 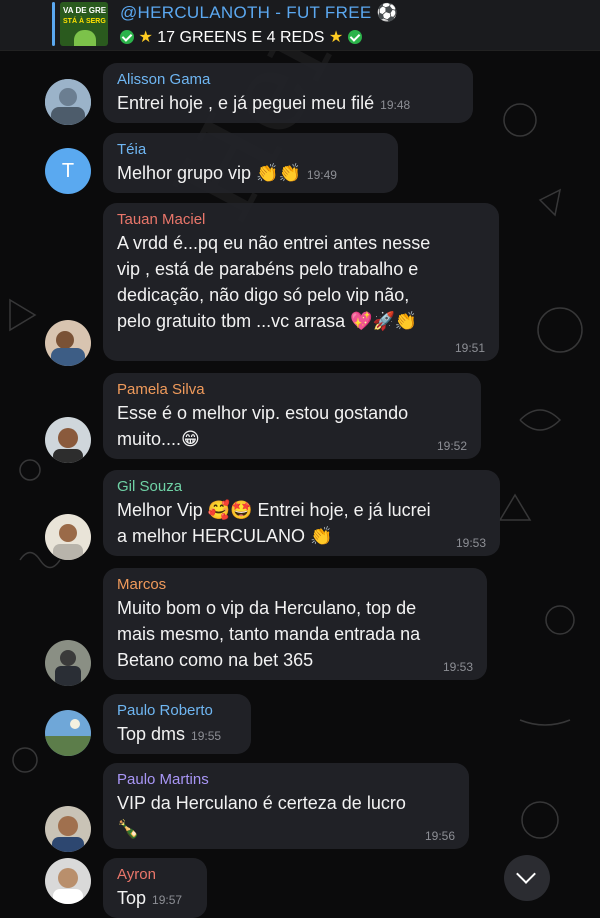 I want to click on message-bubble: Téia Melhor grupo vip 👏👏 19:49, so click(x=250, y=163).